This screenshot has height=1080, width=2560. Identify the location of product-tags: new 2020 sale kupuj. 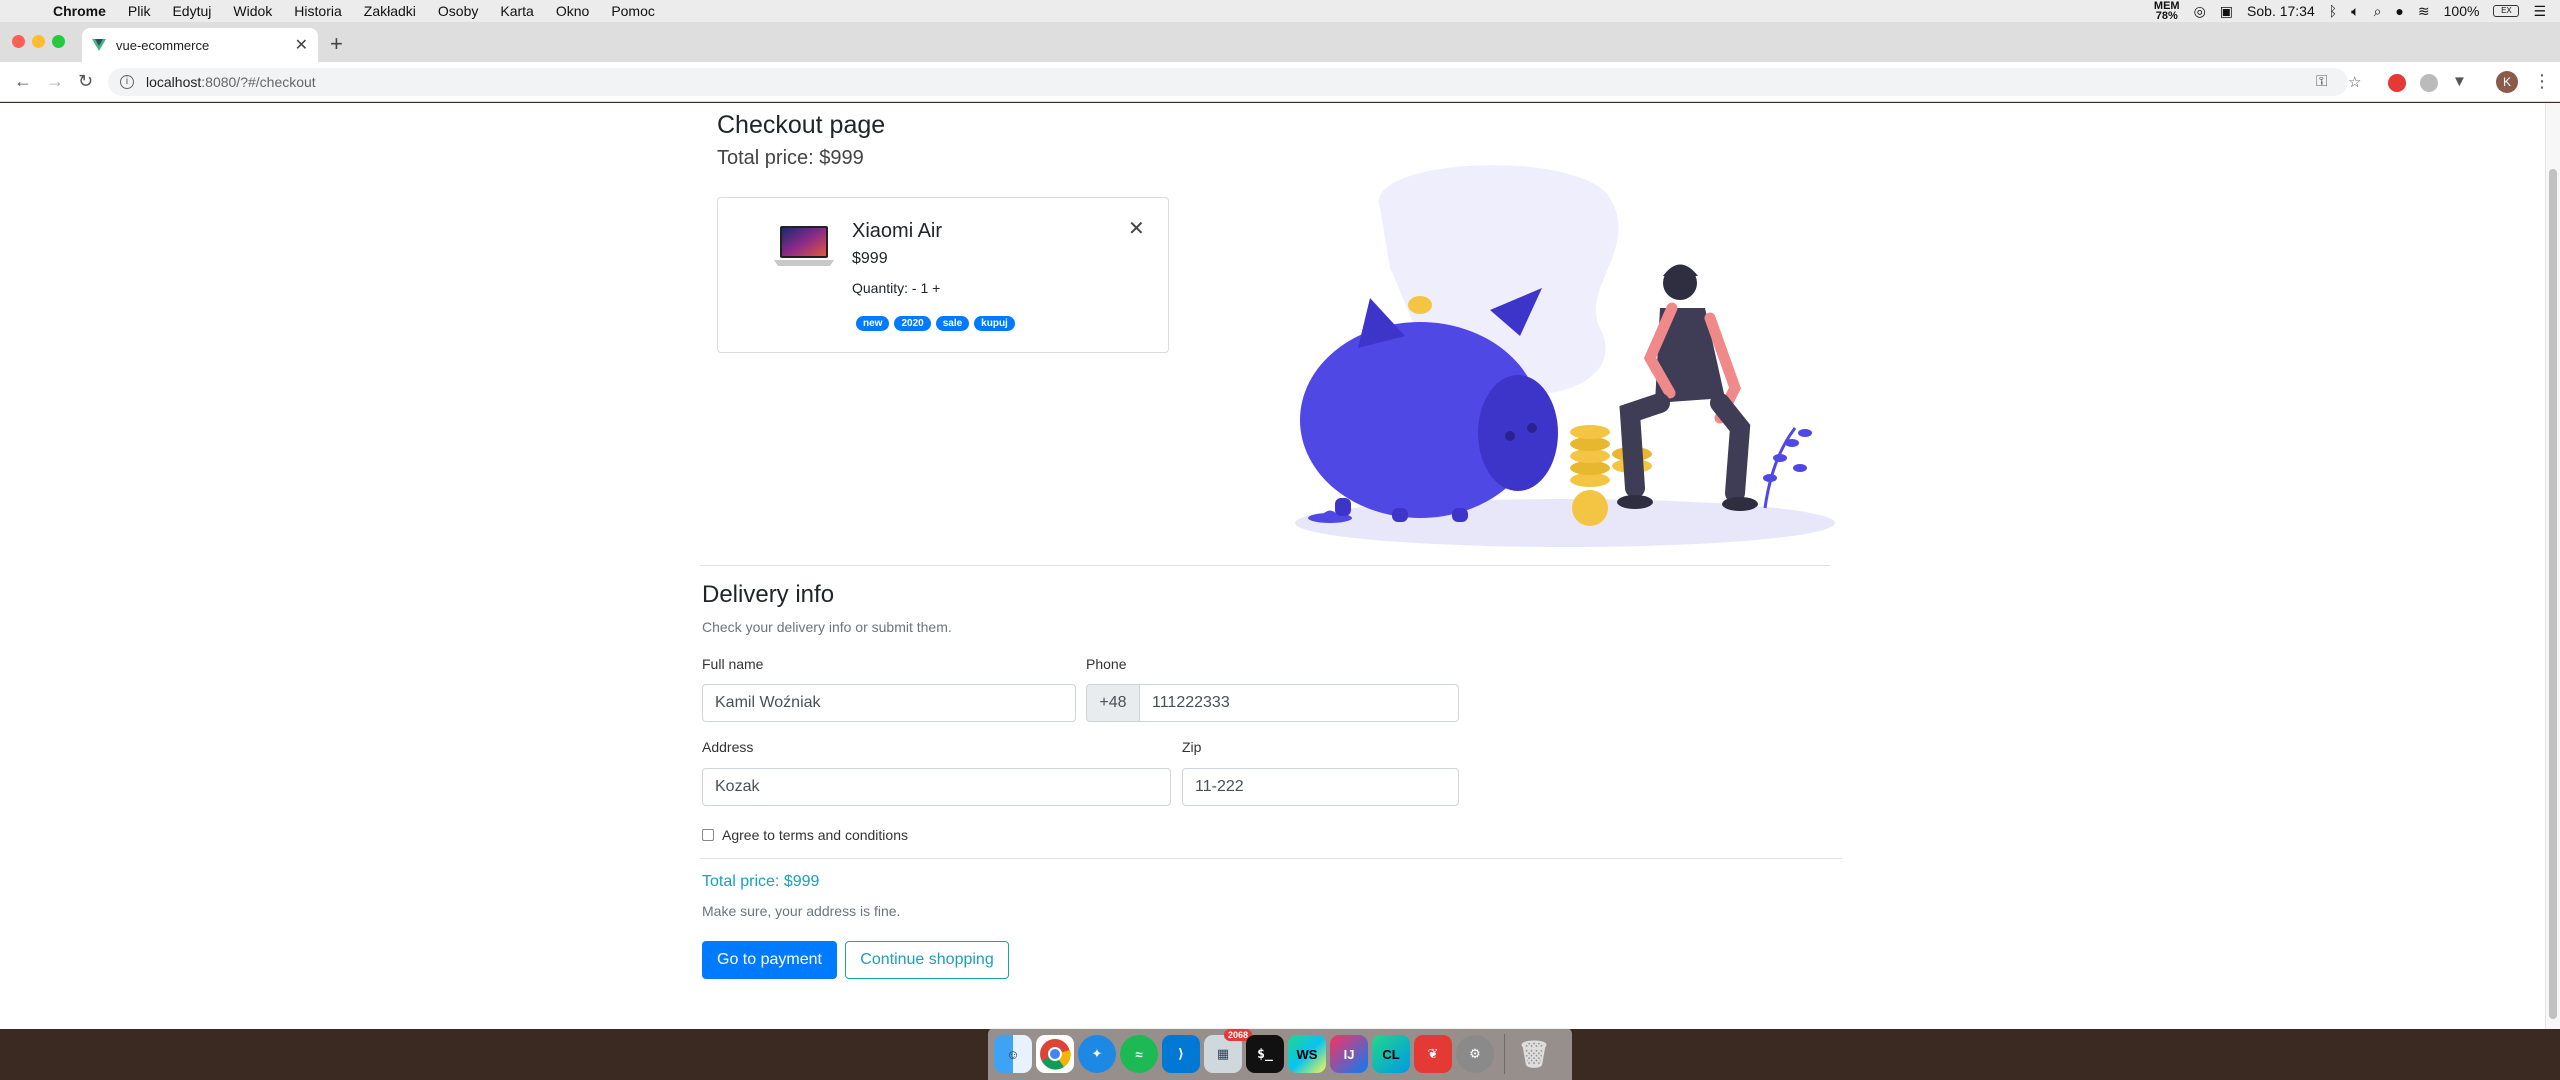
(935, 323).